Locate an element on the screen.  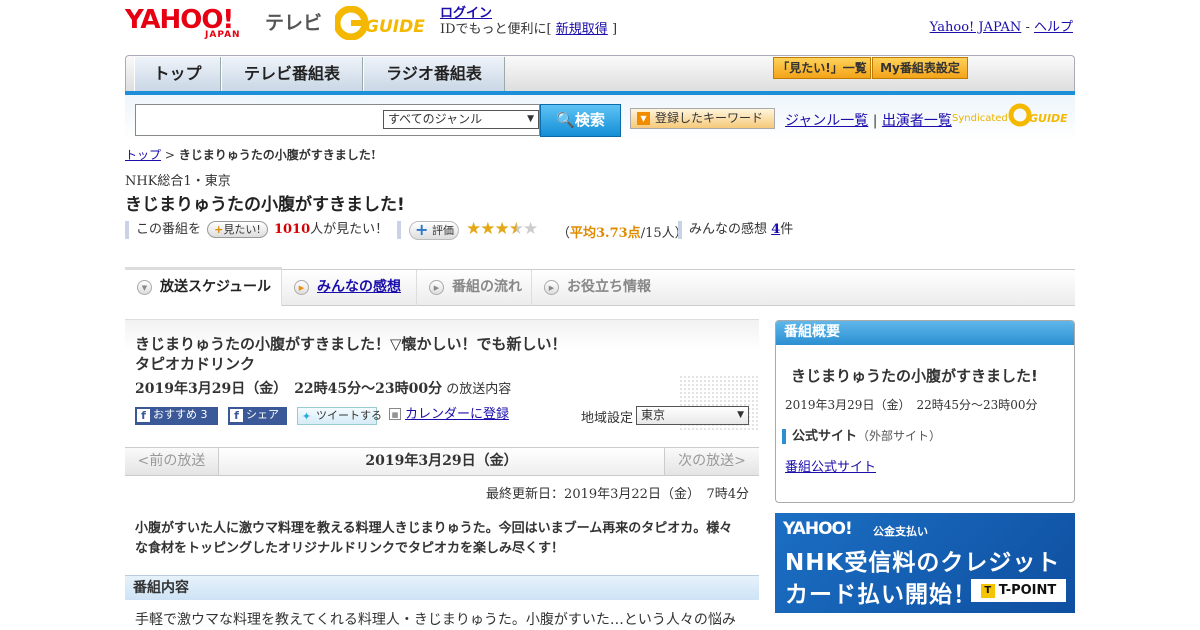
breadcrumb-top-link: トップ is located at coordinates (143, 155).